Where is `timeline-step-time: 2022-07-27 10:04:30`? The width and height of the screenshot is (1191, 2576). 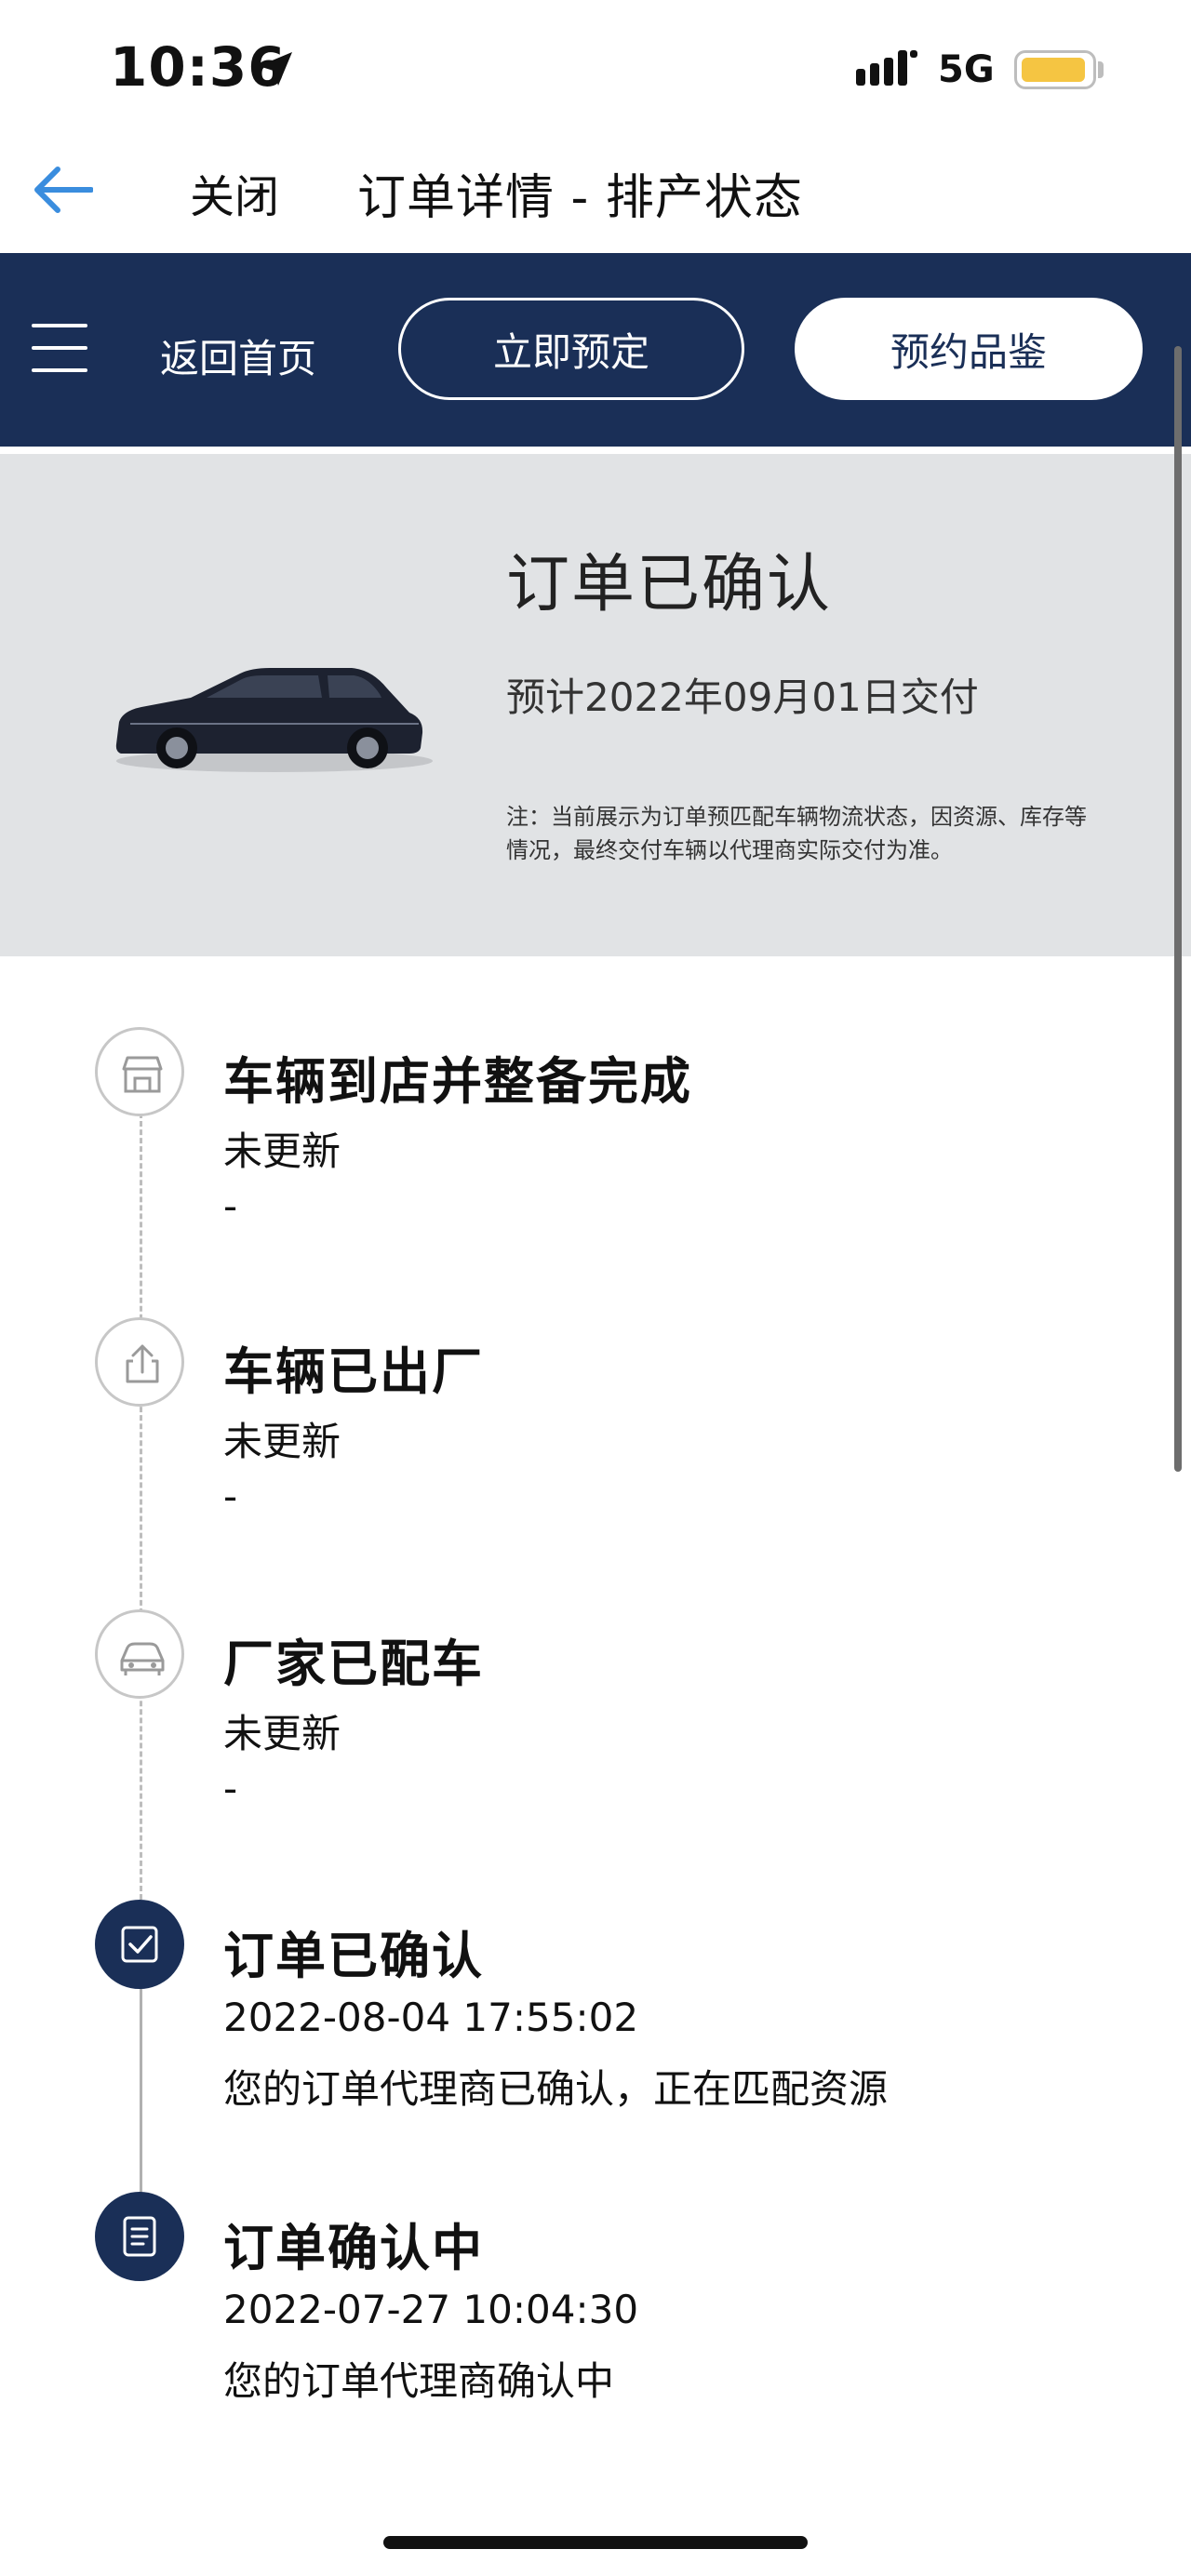
timeline-step-time: 2022-07-27 10:04:30 is located at coordinates (431, 2309).